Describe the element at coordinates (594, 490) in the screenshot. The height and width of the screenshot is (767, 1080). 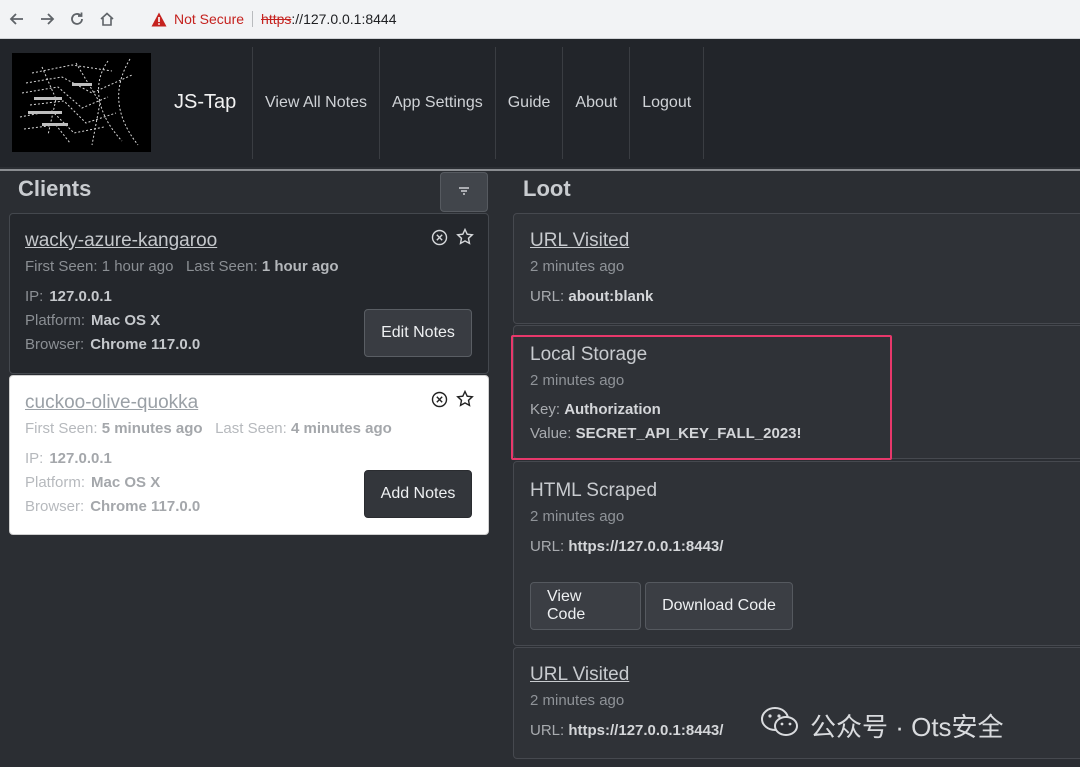
I see `loot-title: HTML Scraped` at that location.